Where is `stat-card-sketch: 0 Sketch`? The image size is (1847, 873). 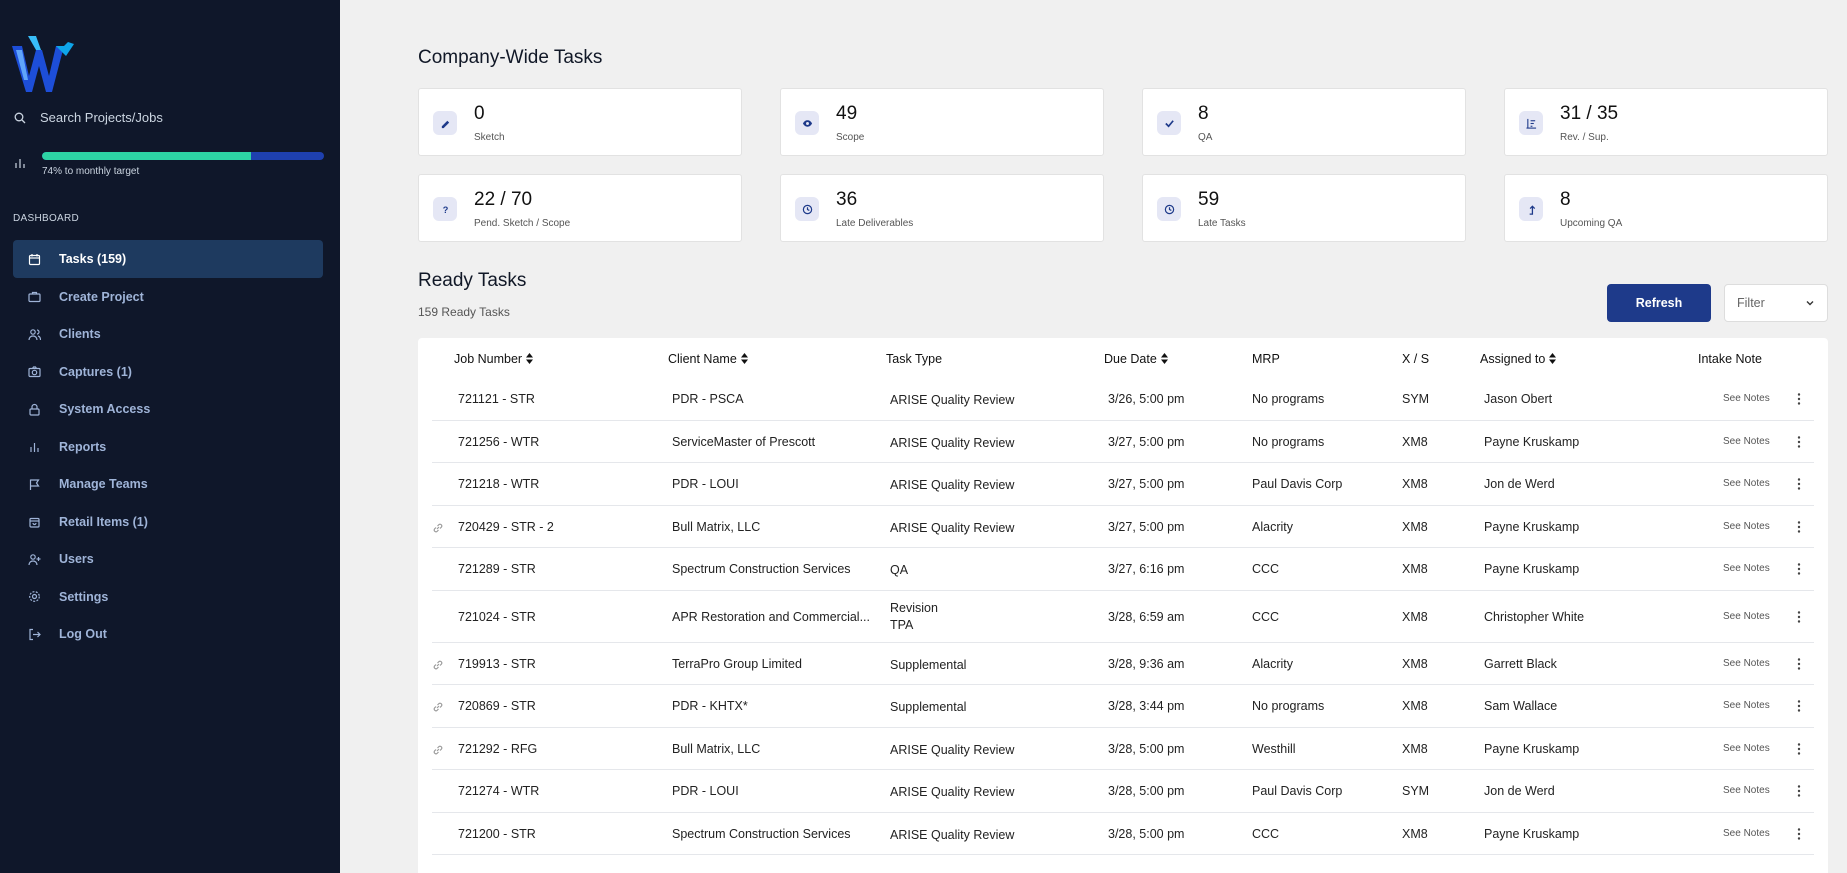
stat-card-sketch: 0 Sketch is located at coordinates (580, 122).